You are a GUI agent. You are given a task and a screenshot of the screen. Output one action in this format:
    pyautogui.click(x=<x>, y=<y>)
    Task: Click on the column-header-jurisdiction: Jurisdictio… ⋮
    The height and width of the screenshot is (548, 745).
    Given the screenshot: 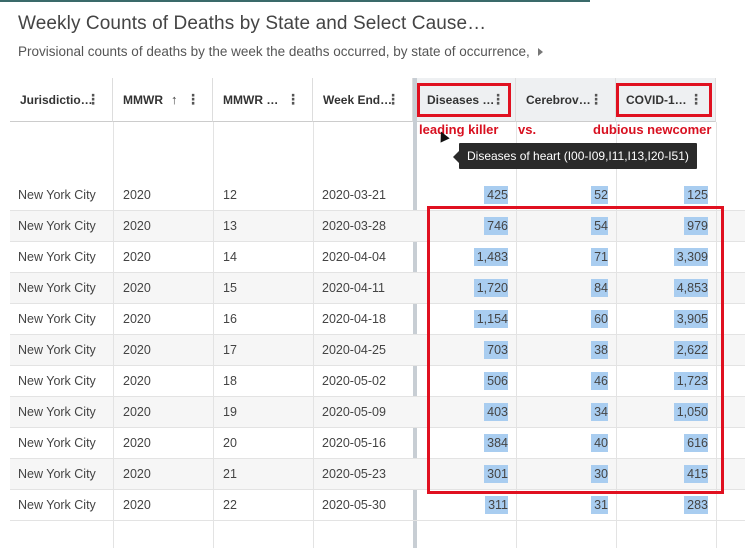 What is the action you would take?
    pyautogui.click(x=61, y=100)
    